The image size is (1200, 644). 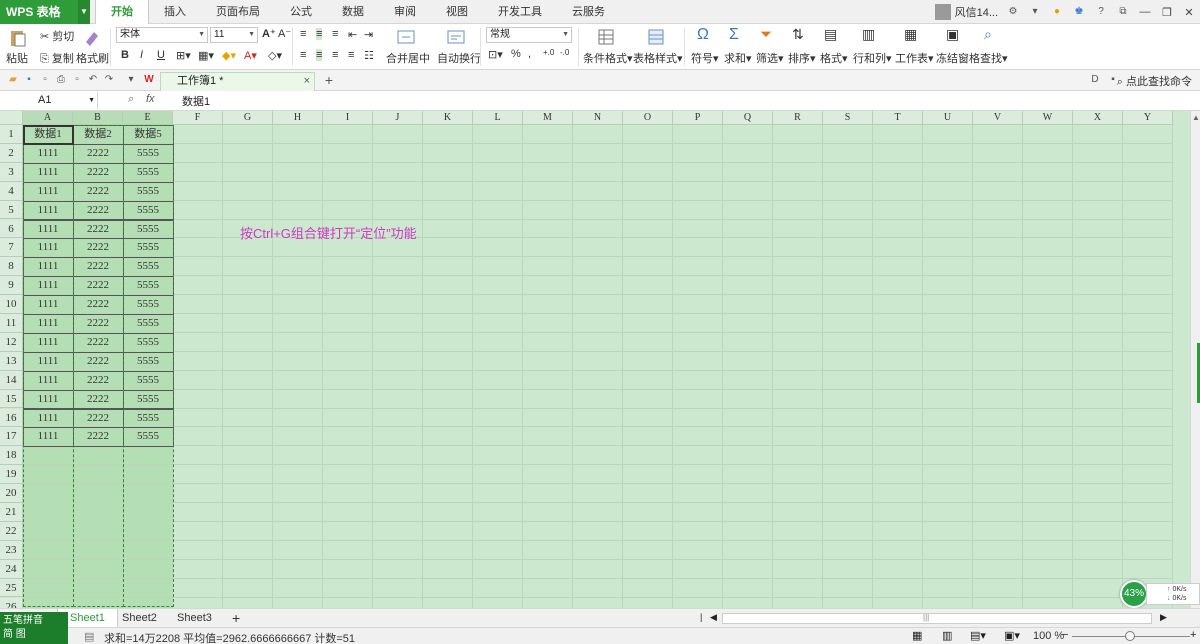 What do you see at coordinates (161, 55) in the screenshot?
I see `underline-icon: U` at bounding box center [161, 55].